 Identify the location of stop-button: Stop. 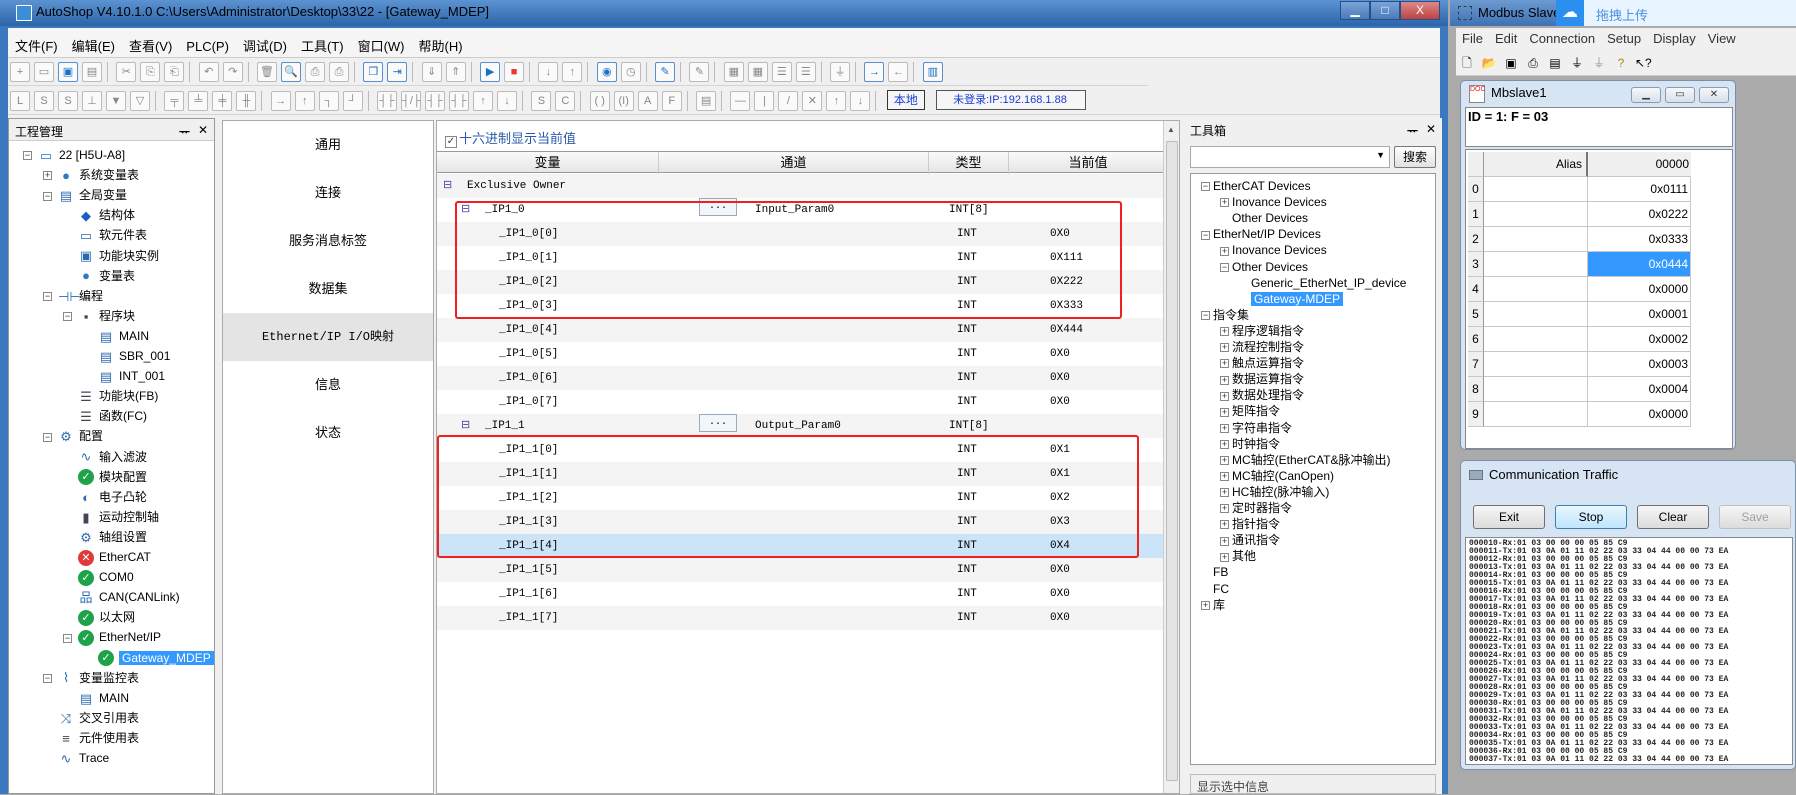
(1591, 517).